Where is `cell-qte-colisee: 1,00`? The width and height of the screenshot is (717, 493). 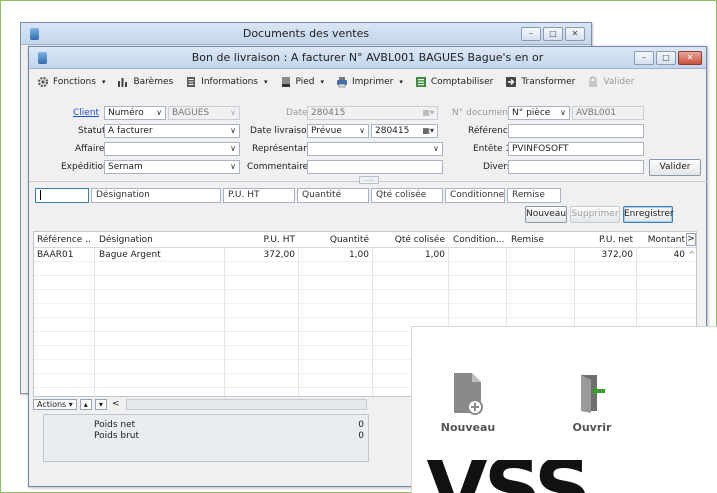
cell-qte-colisee: 1,00 is located at coordinates (434, 255).